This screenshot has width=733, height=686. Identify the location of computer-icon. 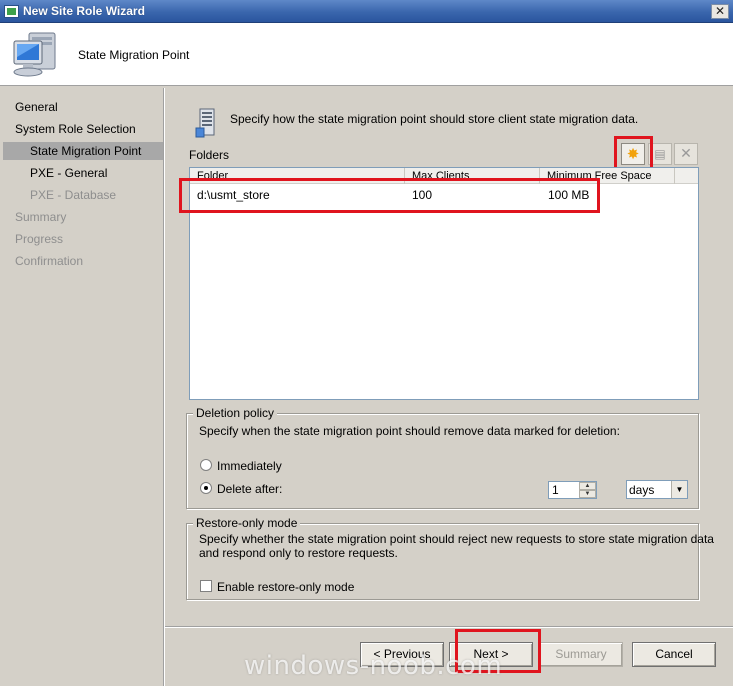
(34, 54).